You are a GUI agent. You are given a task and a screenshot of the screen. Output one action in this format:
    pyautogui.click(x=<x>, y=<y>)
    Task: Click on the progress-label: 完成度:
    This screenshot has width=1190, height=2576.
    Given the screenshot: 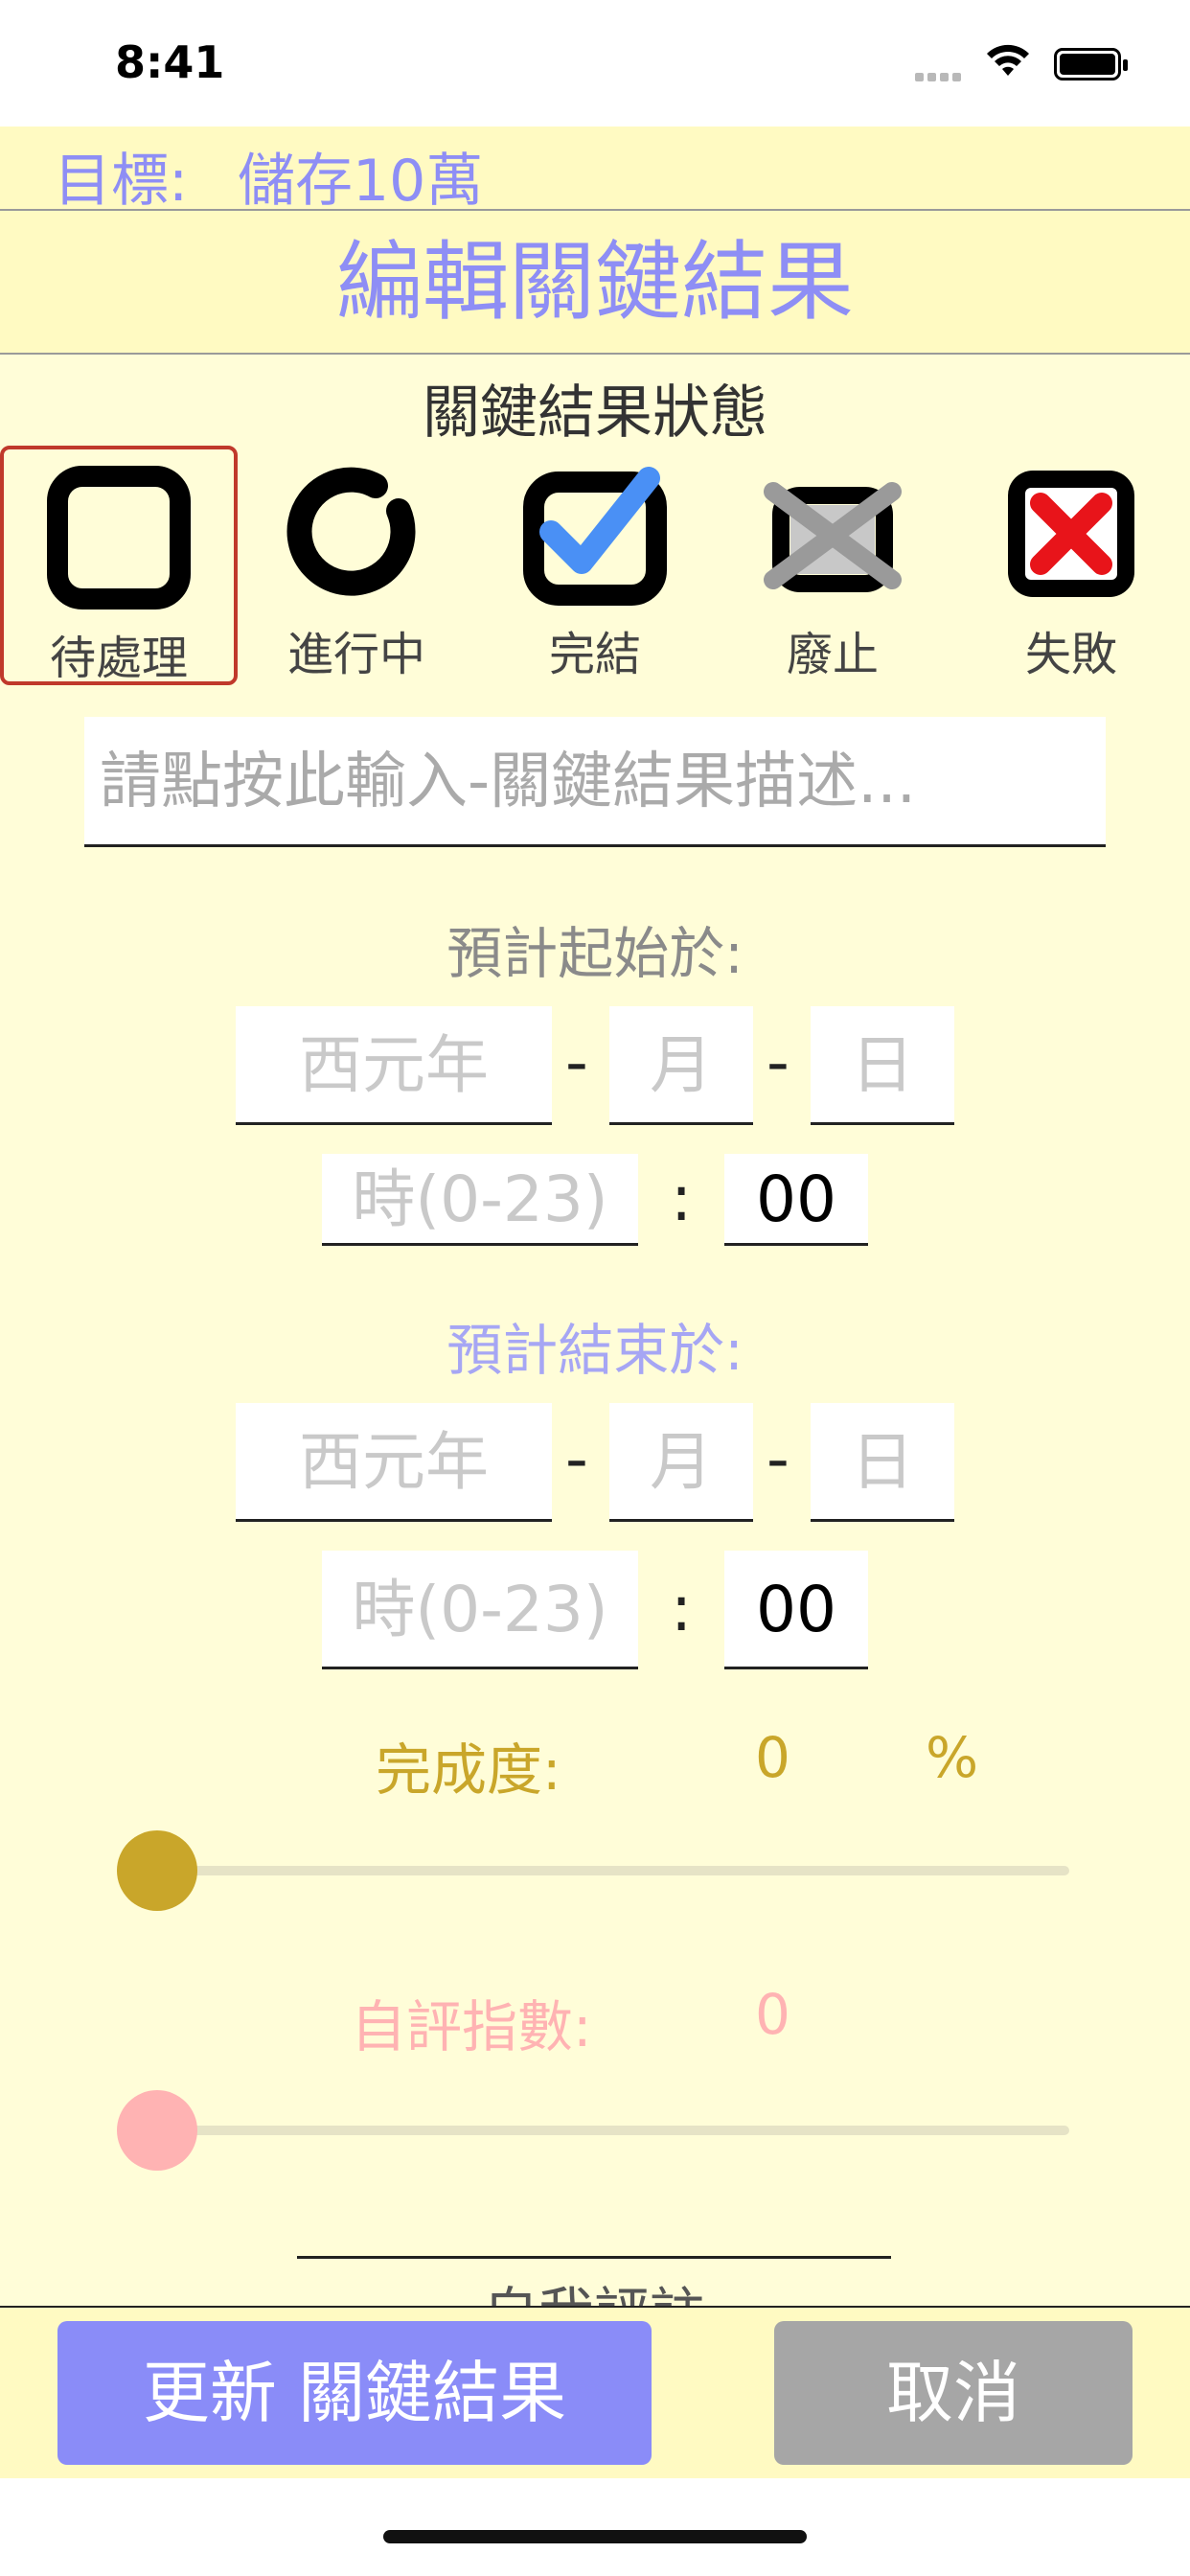 What is the action you would take?
    pyautogui.click(x=468, y=1770)
    